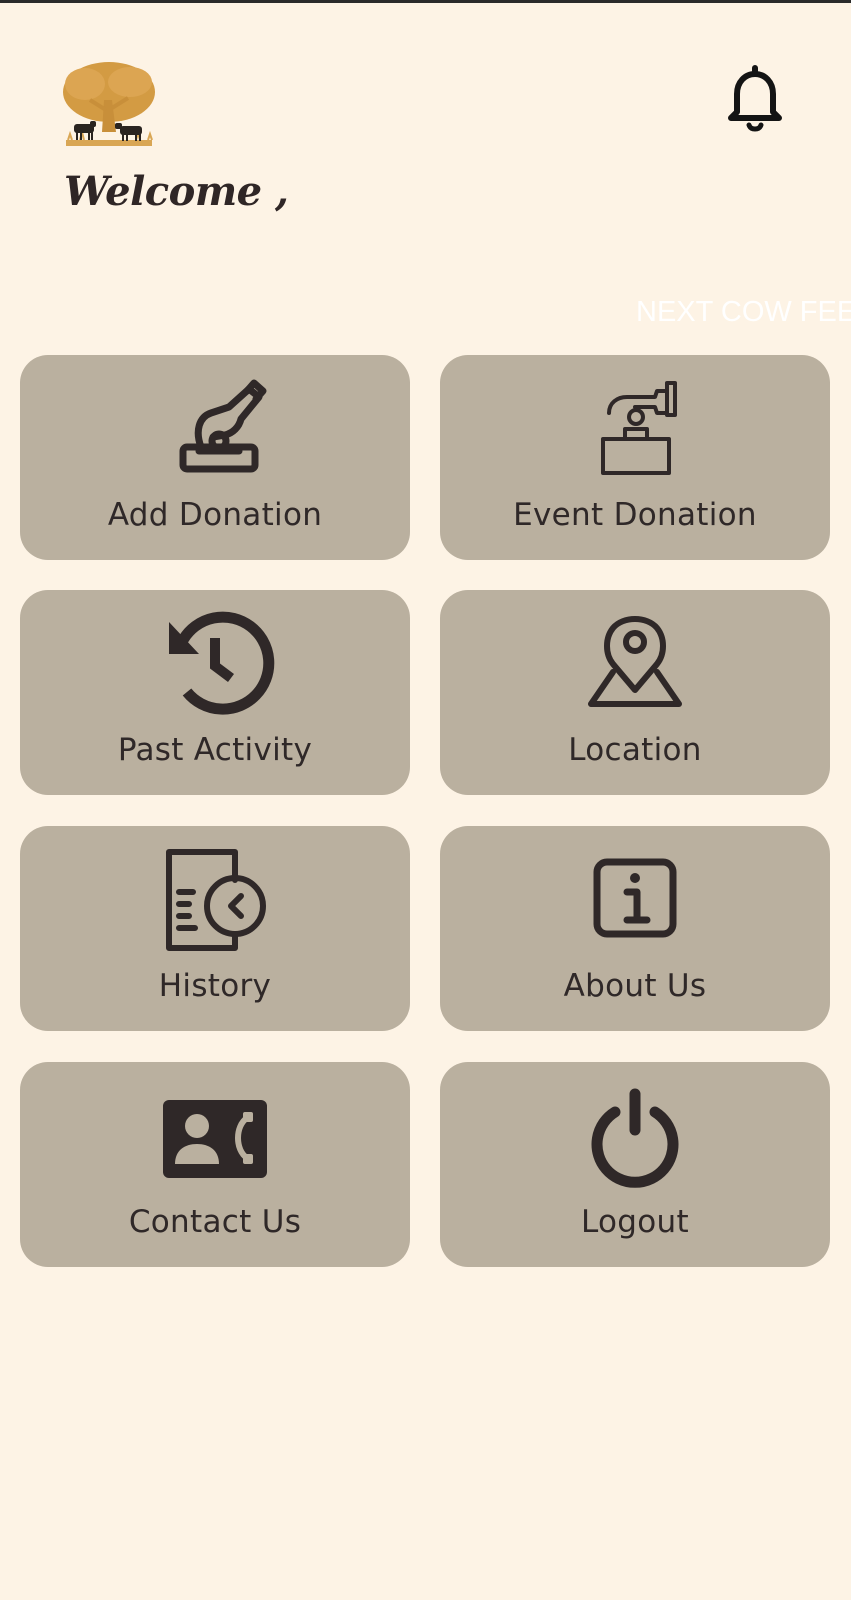 This screenshot has height=1600, width=851. I want to click on contact-card-icon, so click(215, 1135).